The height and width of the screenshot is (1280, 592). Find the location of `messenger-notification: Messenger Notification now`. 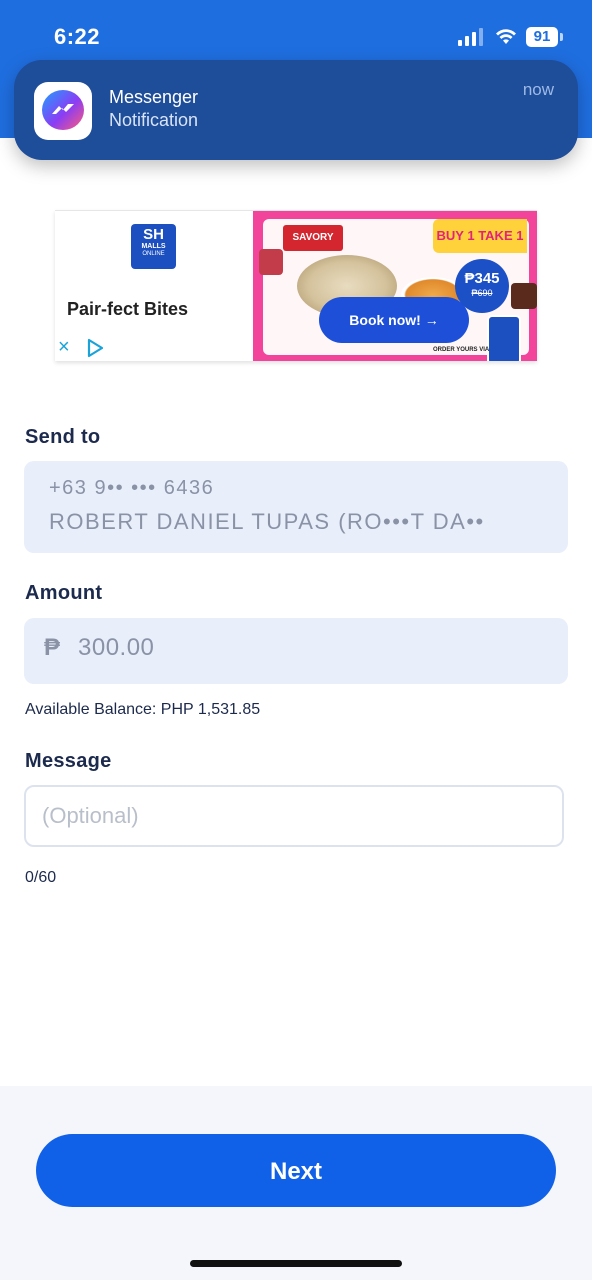

messenger-notification: Messenger Notification now is located at coordinates (296, 110).